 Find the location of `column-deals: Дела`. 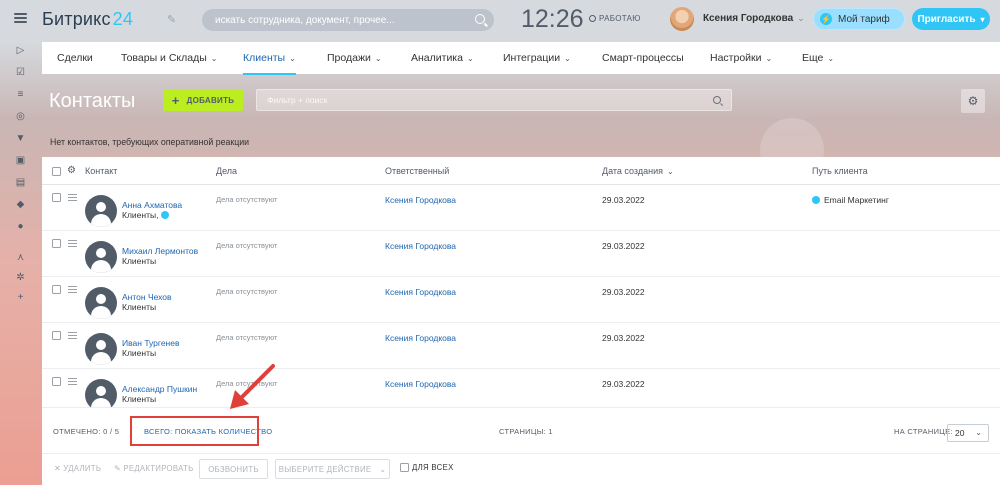

column-deals: Дела is located at coordinates (226, 171).